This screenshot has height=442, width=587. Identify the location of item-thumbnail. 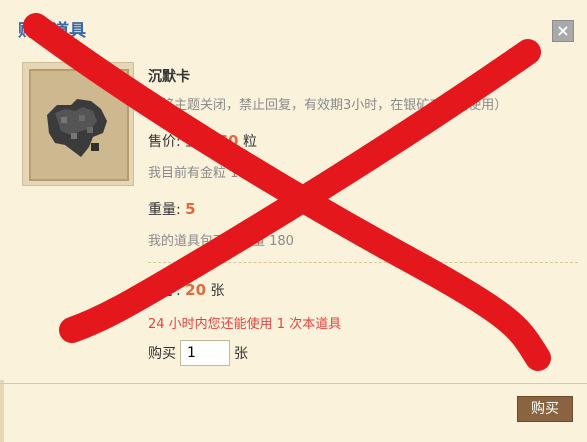
(79, 125).